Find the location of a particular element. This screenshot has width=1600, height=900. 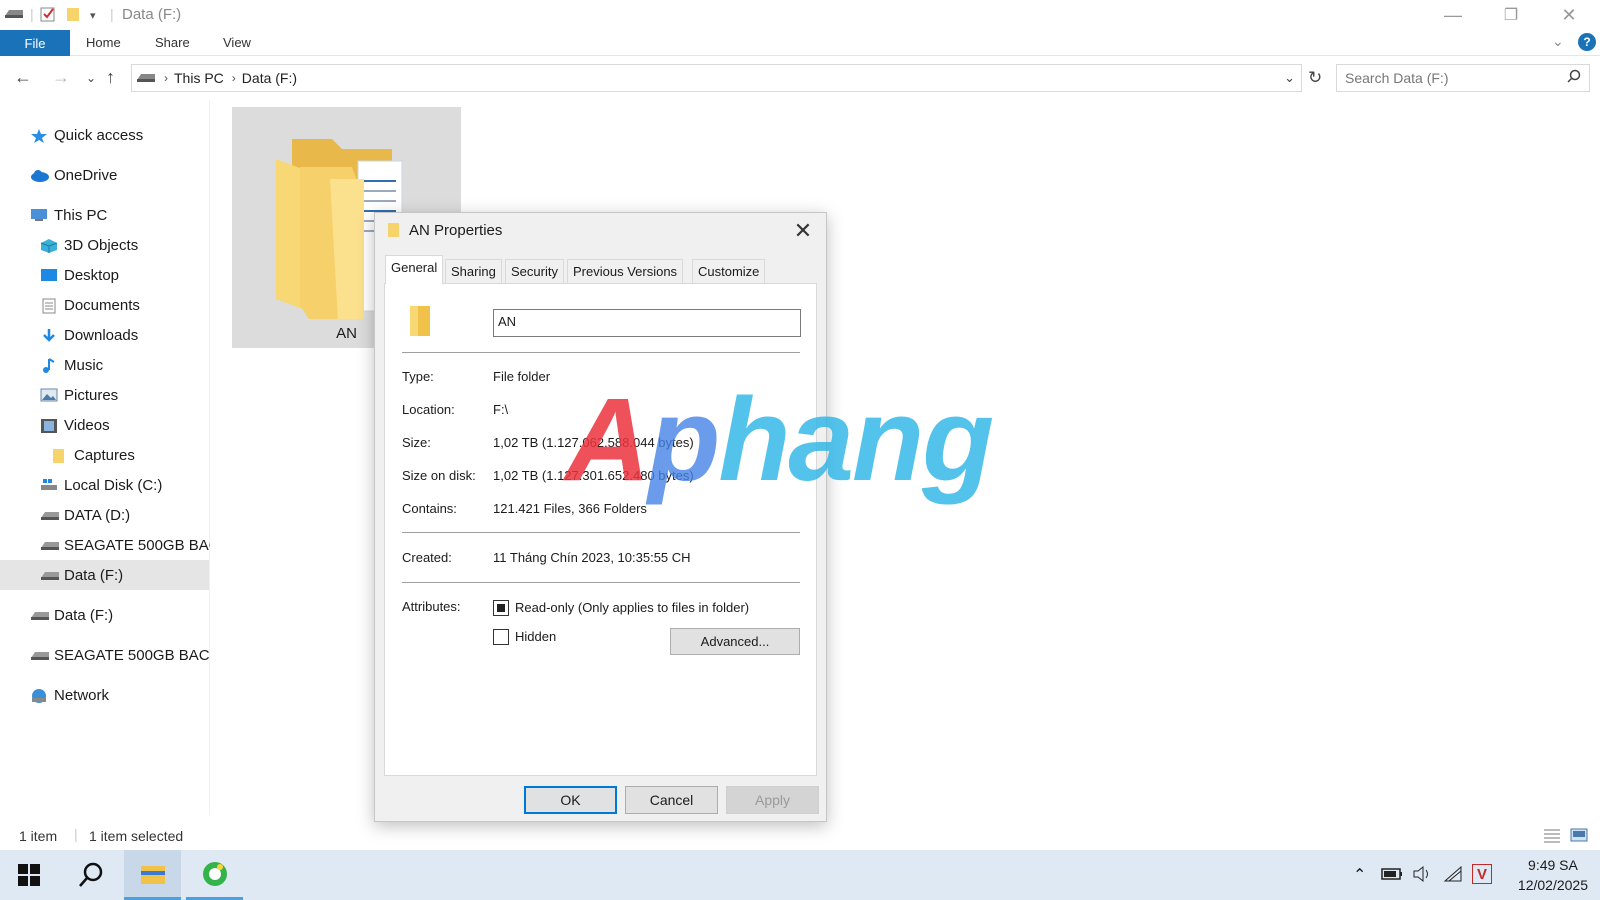

close-button: ✕ is located at coordinates (1569, 15).